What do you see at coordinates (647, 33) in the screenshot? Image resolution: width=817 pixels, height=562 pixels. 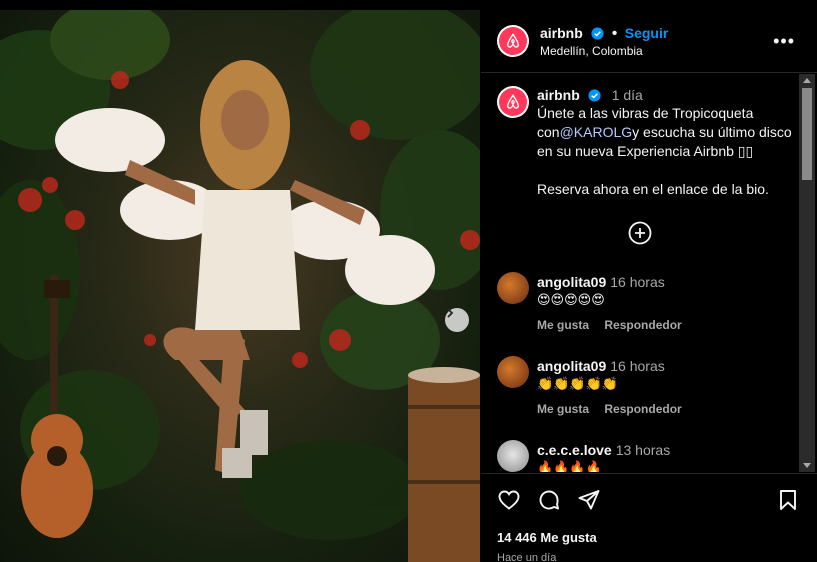 I see `follow-button: Seguir` at bounding box center [647, 33].